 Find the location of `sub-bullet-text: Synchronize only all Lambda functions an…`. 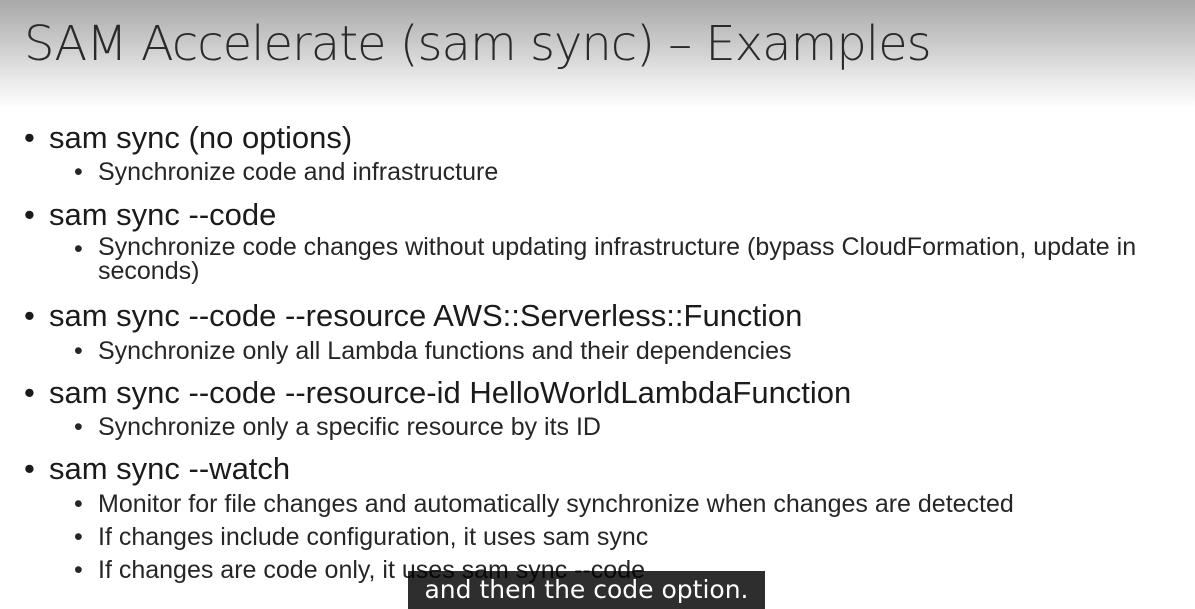

sub-bullet-text: Synchronize only all Lambda functions an… is located at coordinates (445, 351).